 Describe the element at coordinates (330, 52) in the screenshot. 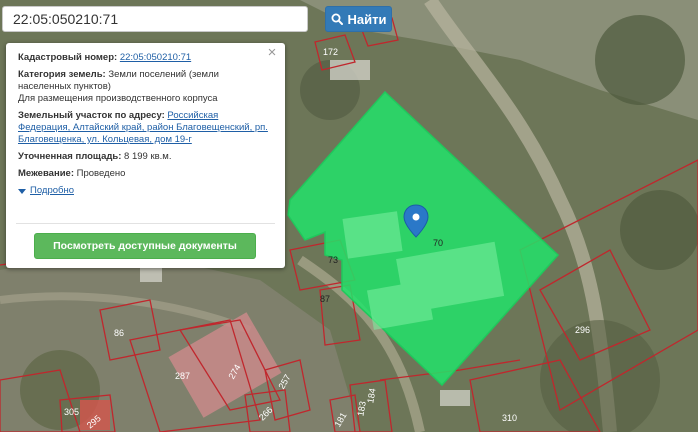

I see `svg-text: 172` at that location.